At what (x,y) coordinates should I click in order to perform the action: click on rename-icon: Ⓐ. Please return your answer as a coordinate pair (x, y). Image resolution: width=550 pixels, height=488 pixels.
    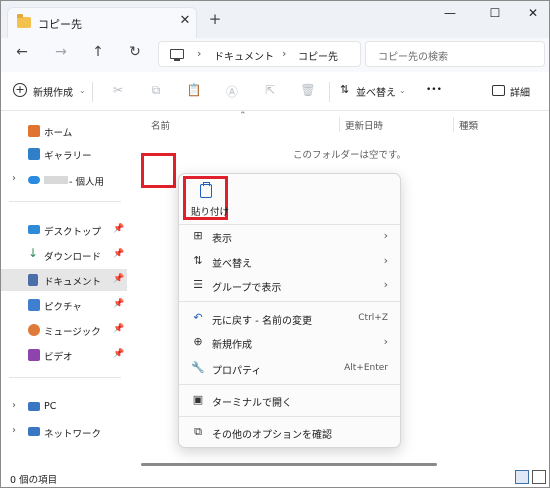
    Looking at the image, I should click on (232, 91).